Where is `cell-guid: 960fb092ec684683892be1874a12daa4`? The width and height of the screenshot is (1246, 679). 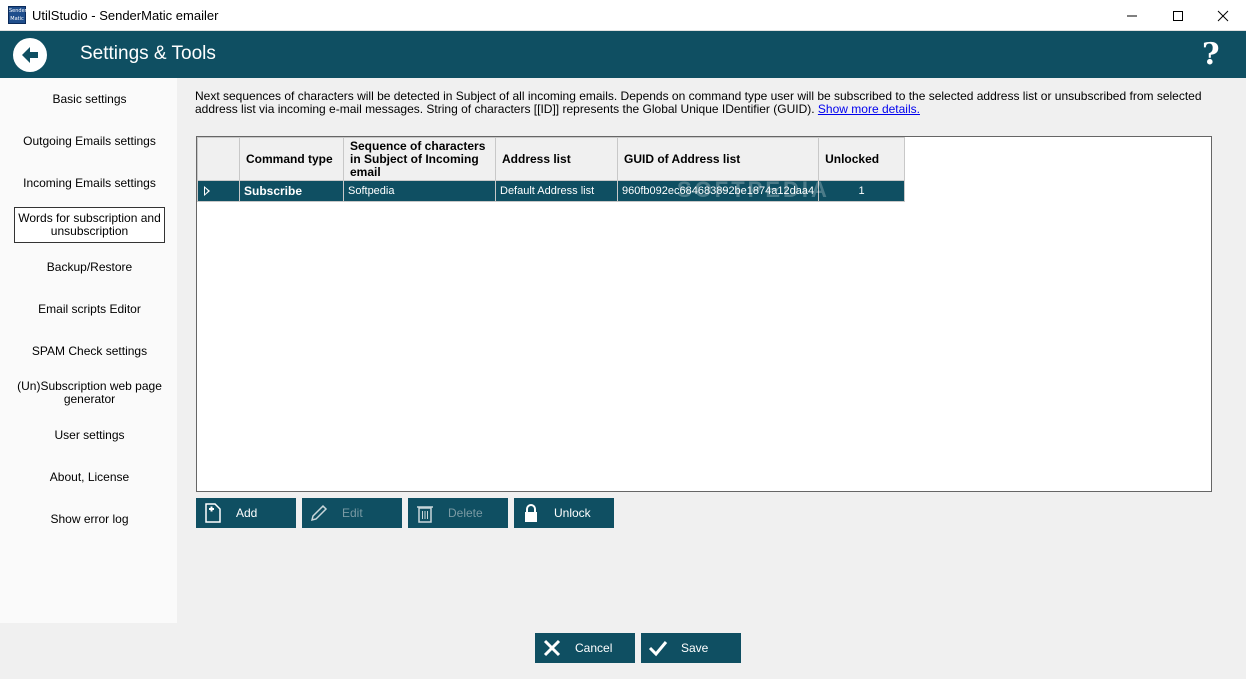 cell-guid: 960fb092ec684683892be1874a12daa4 is located at coordinates (718, 191).